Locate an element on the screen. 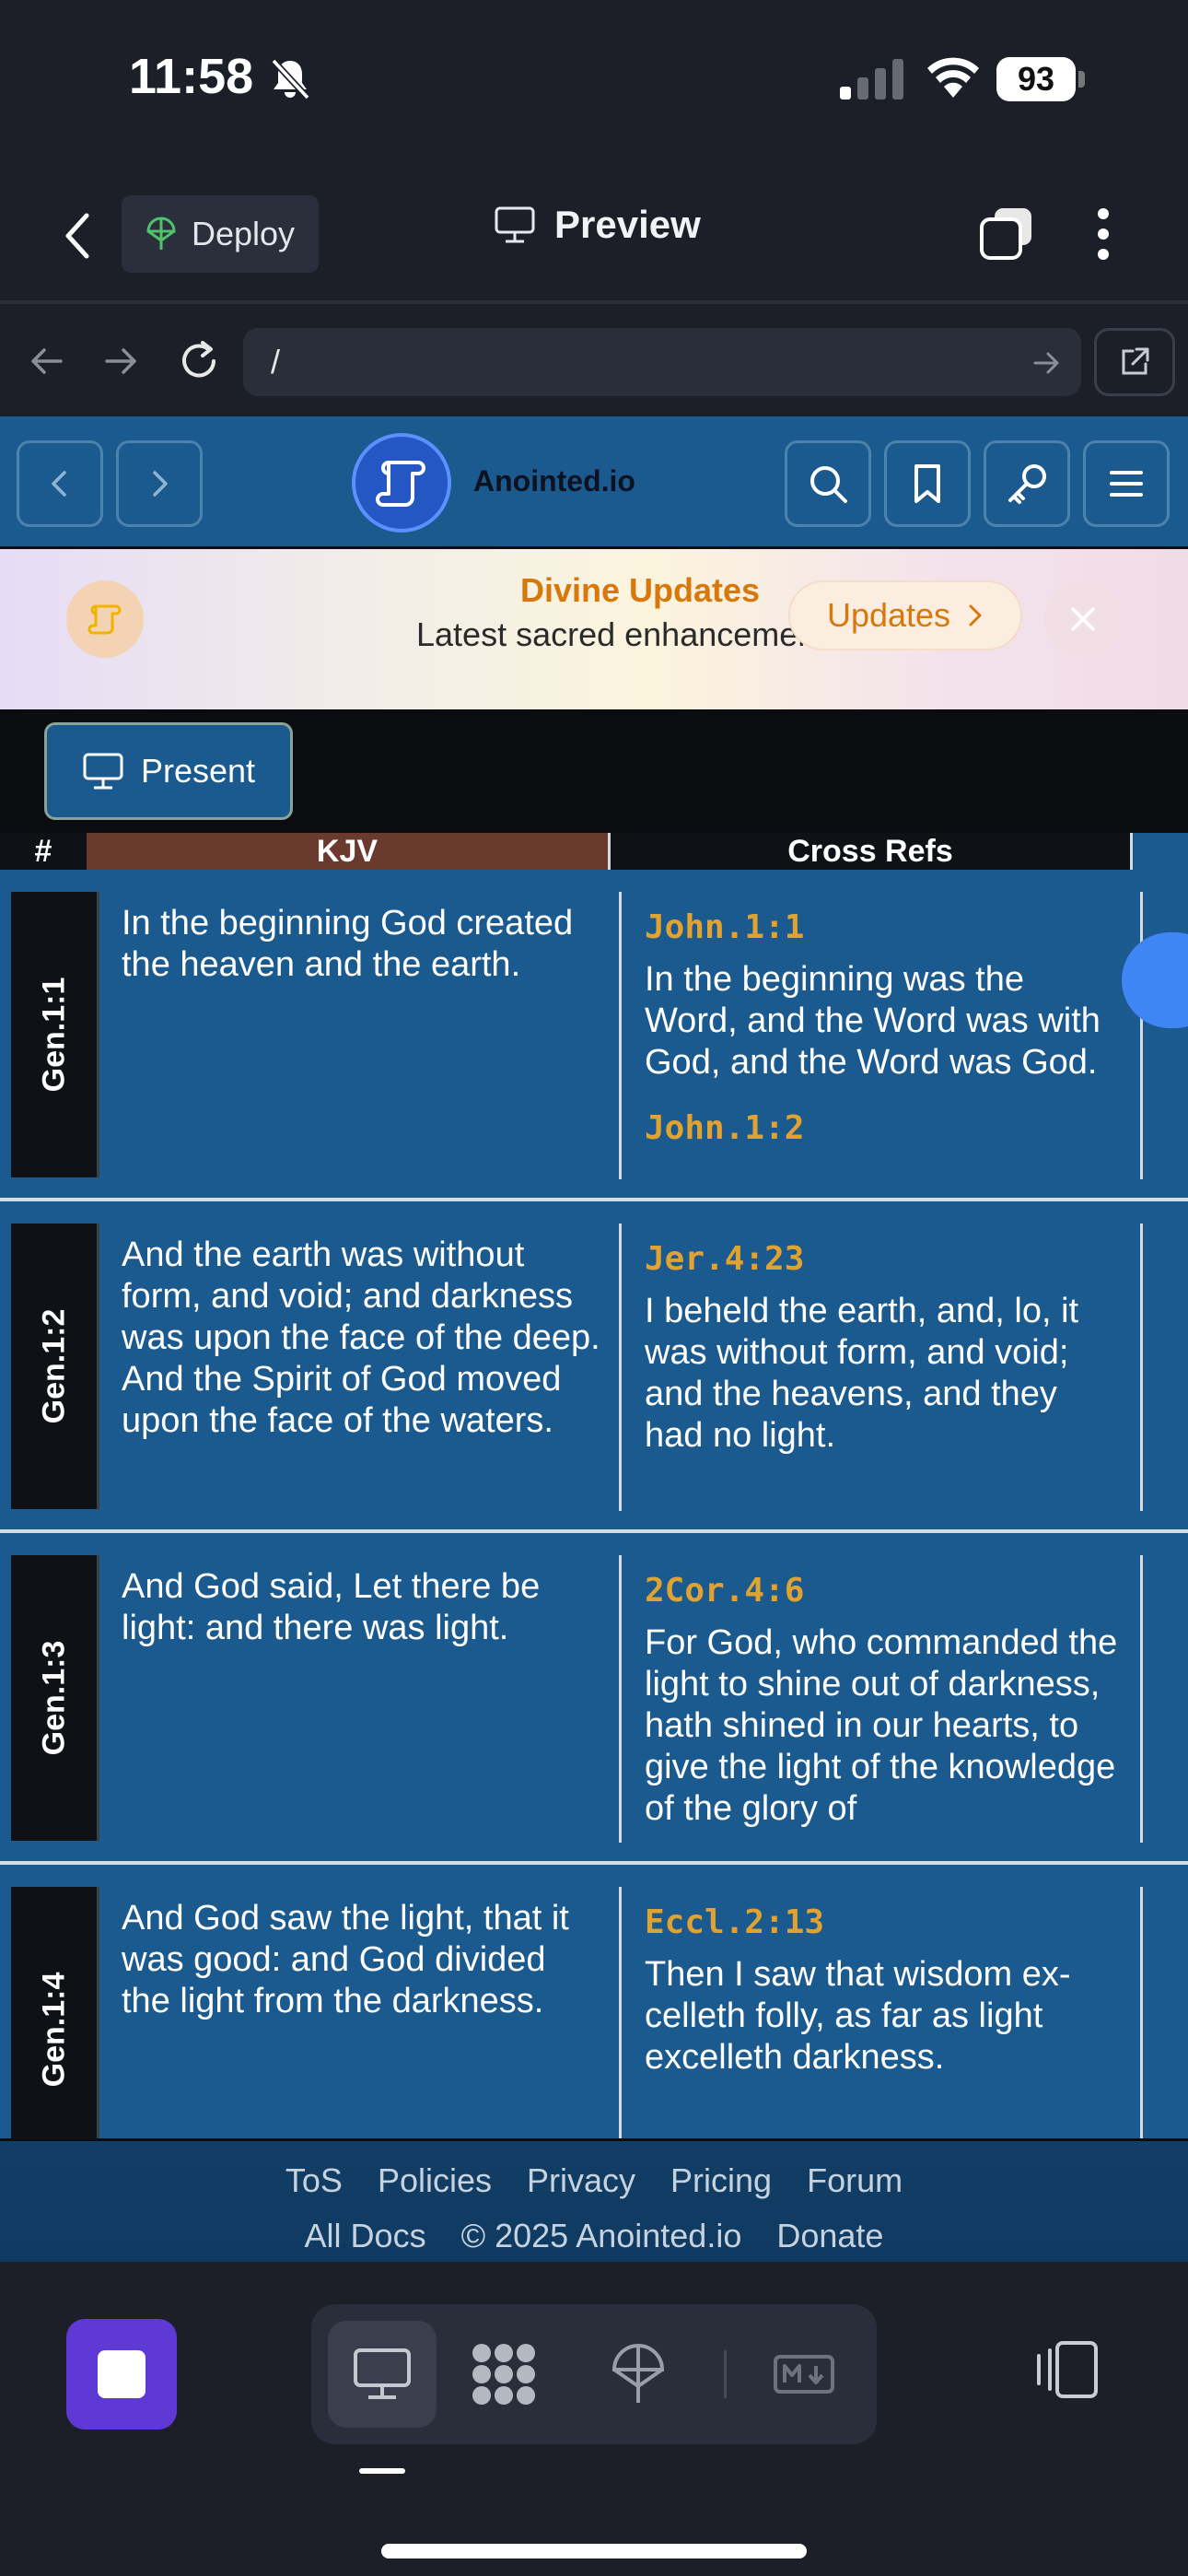  cross-ref-link: Jer.4:23 is located at coordinates (884, 1259).